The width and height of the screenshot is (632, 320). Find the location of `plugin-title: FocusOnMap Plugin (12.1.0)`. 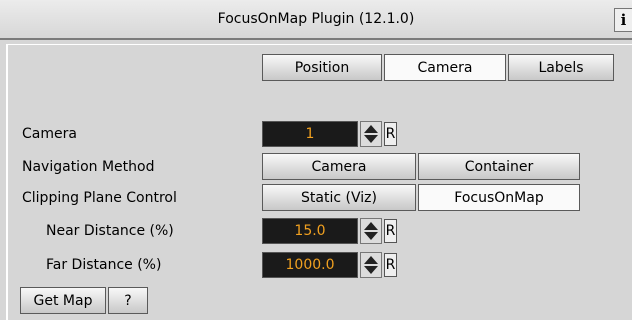

plugin-title: FocusOnMap Plugin (12.1.0) is located at coordinates (316, 19).